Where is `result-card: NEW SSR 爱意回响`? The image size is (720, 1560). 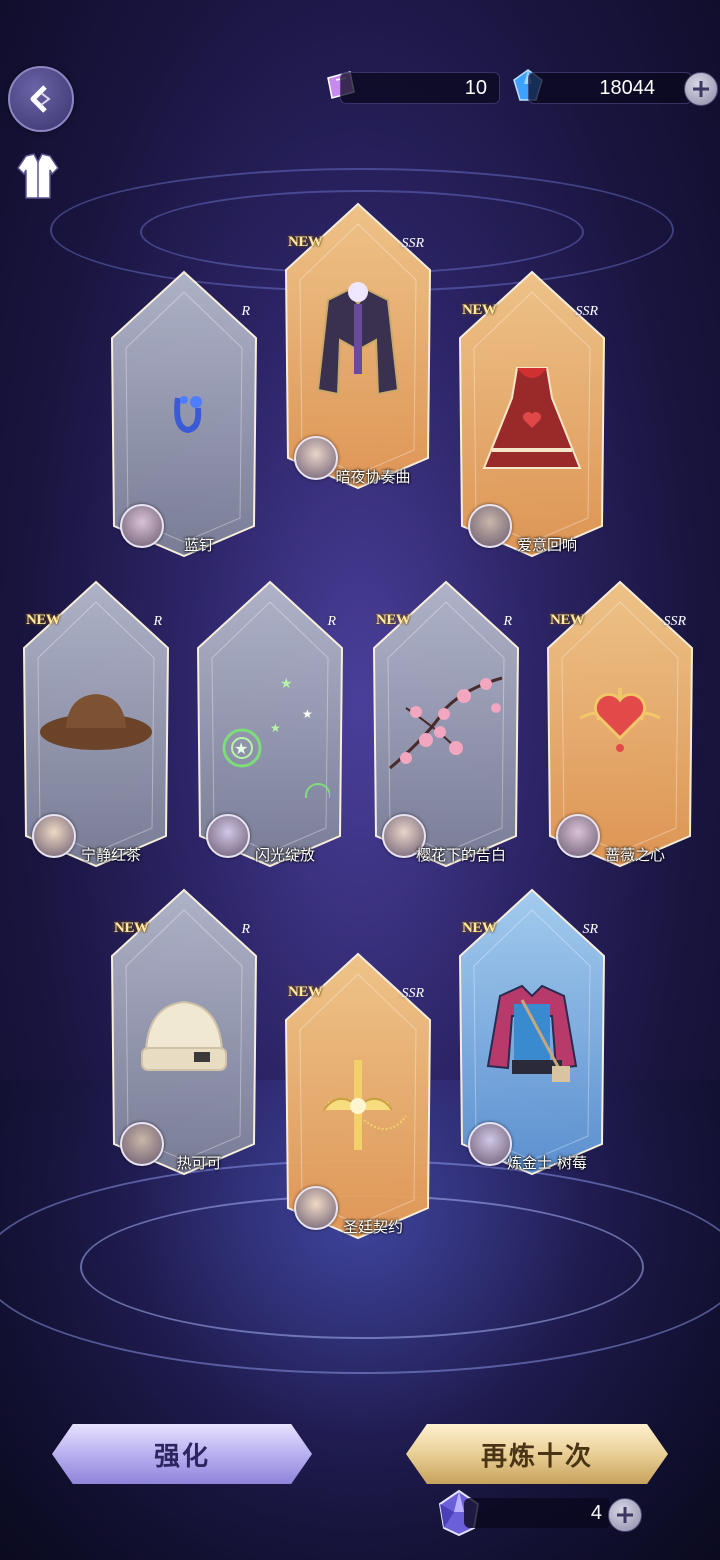
result-card: NEW SSR 爱意回响 is located at coordinates (532, 413).